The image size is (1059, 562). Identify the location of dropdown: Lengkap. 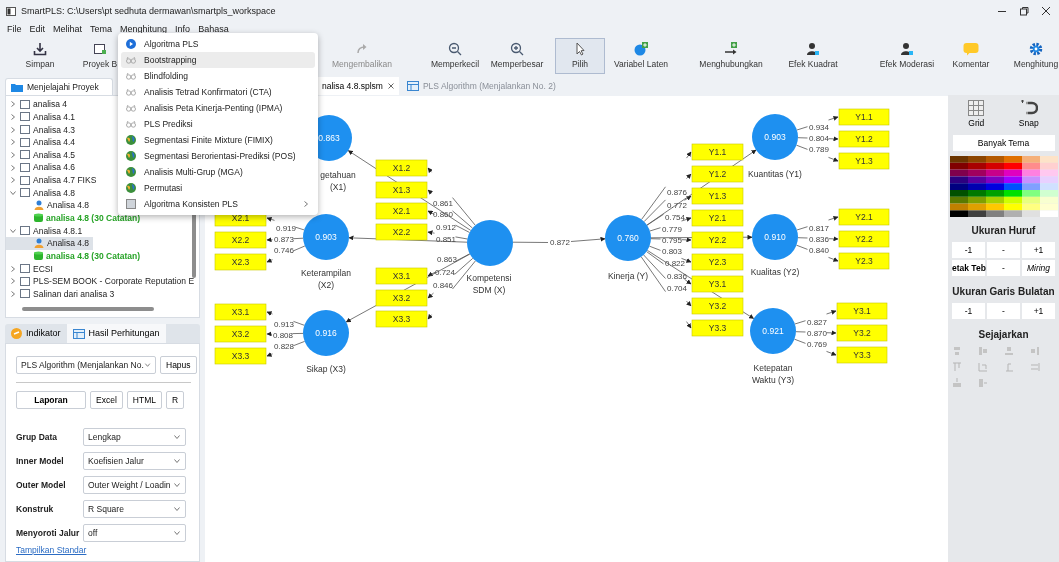
(134, 437).